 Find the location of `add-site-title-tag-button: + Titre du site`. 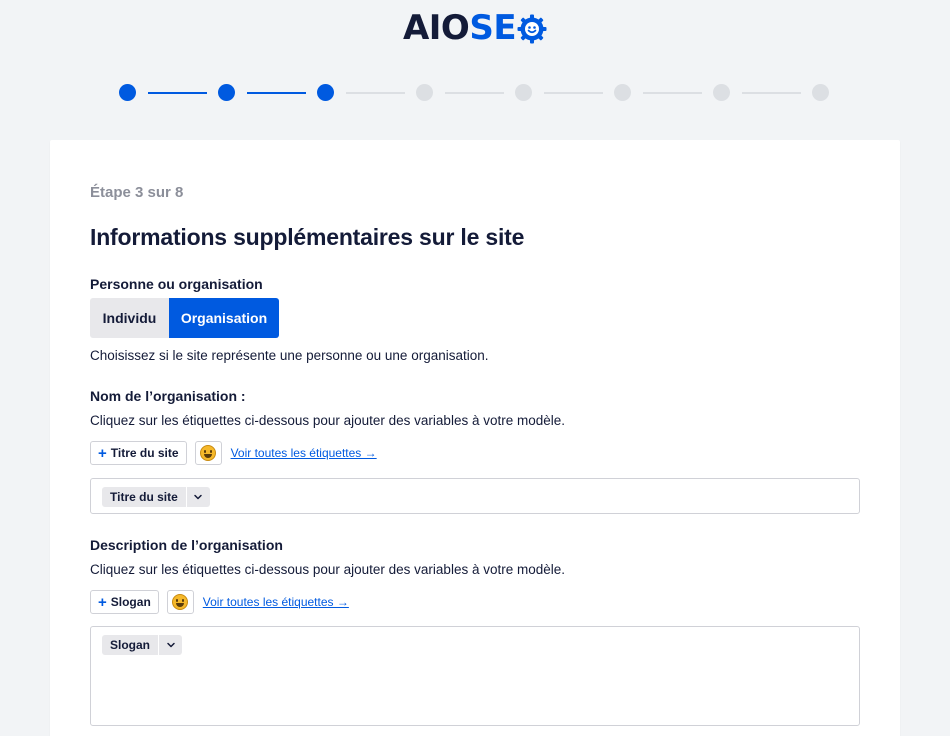

add-site-title-tag-button: + Titre du site is located at coordinates (138, 453).